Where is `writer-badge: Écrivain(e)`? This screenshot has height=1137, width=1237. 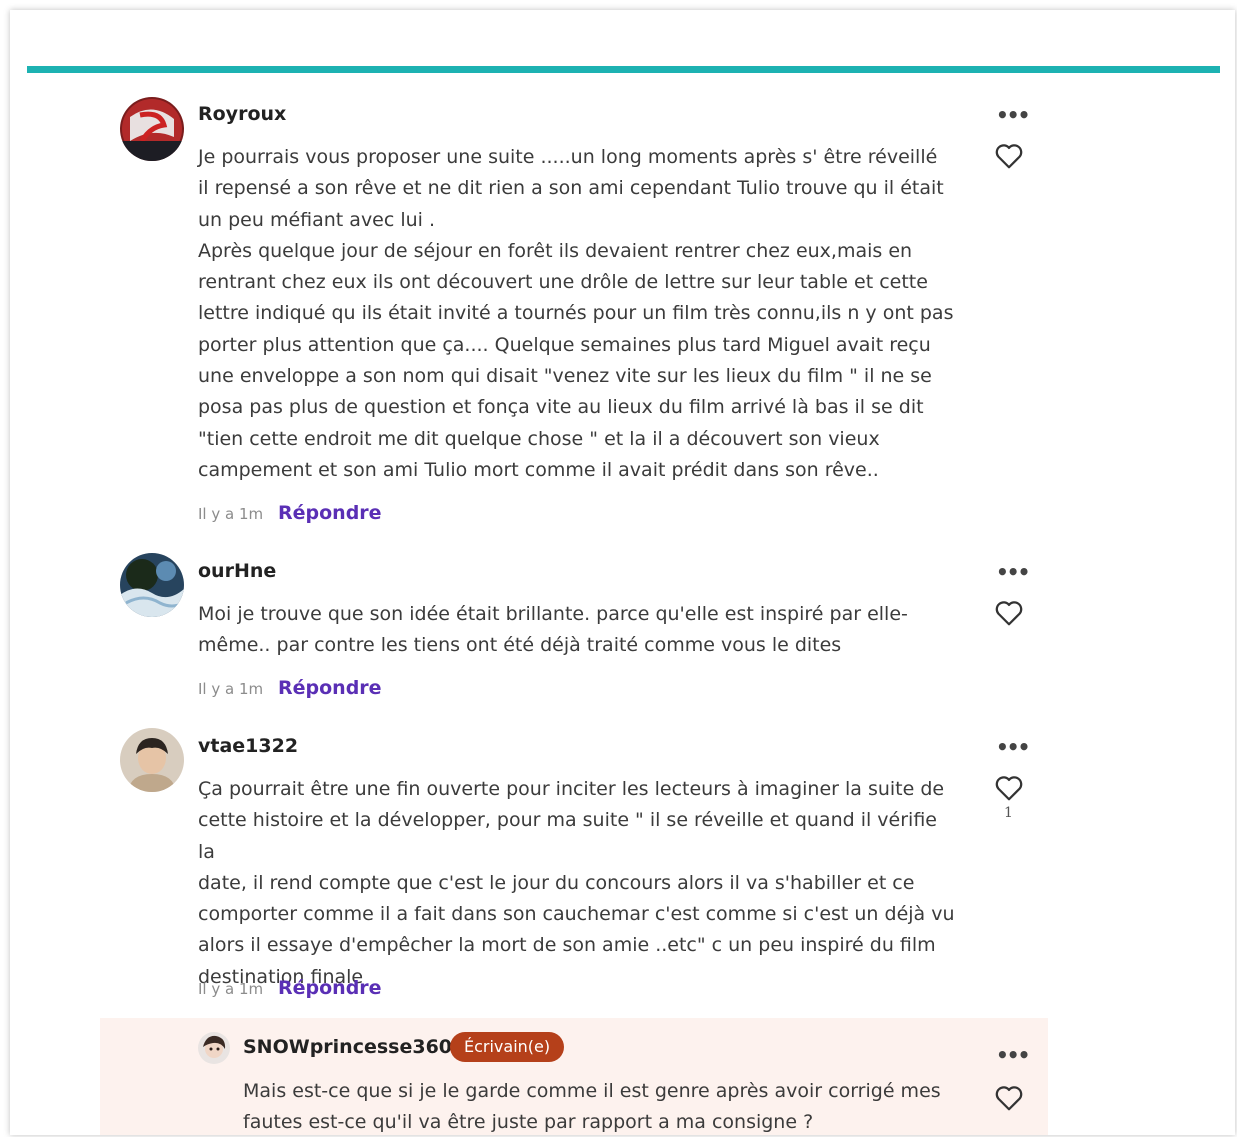 writer-badge: Écrivain(e) is located at coordinates (507, 1047).